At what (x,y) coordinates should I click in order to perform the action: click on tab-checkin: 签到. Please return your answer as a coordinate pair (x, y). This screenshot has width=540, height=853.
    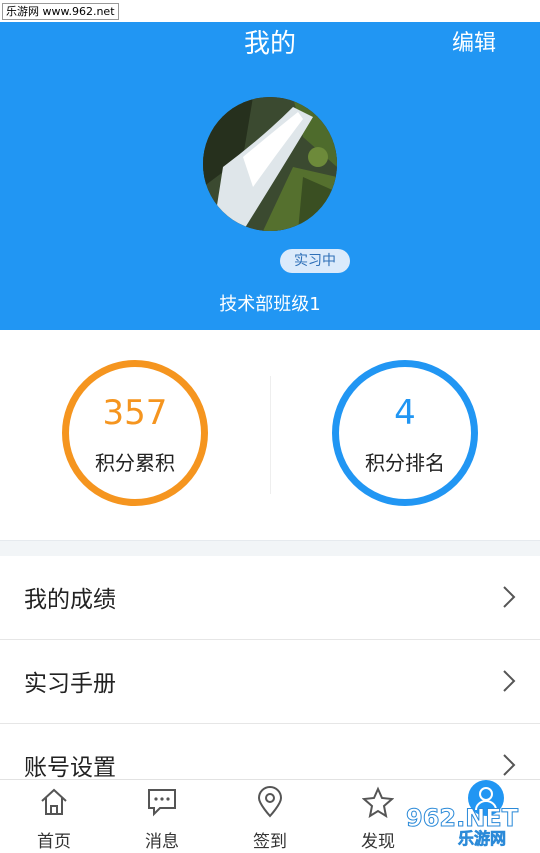
    Looking at the image, I should click on (270, 816).